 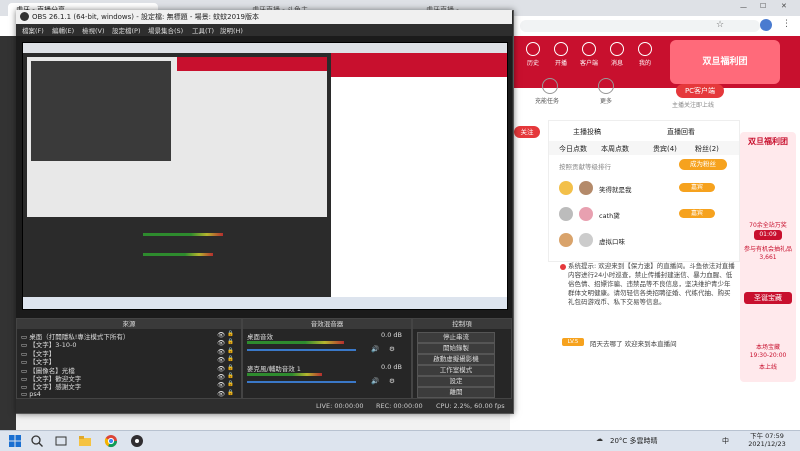 I want to click on user-icon, so click(x=645, y=49).